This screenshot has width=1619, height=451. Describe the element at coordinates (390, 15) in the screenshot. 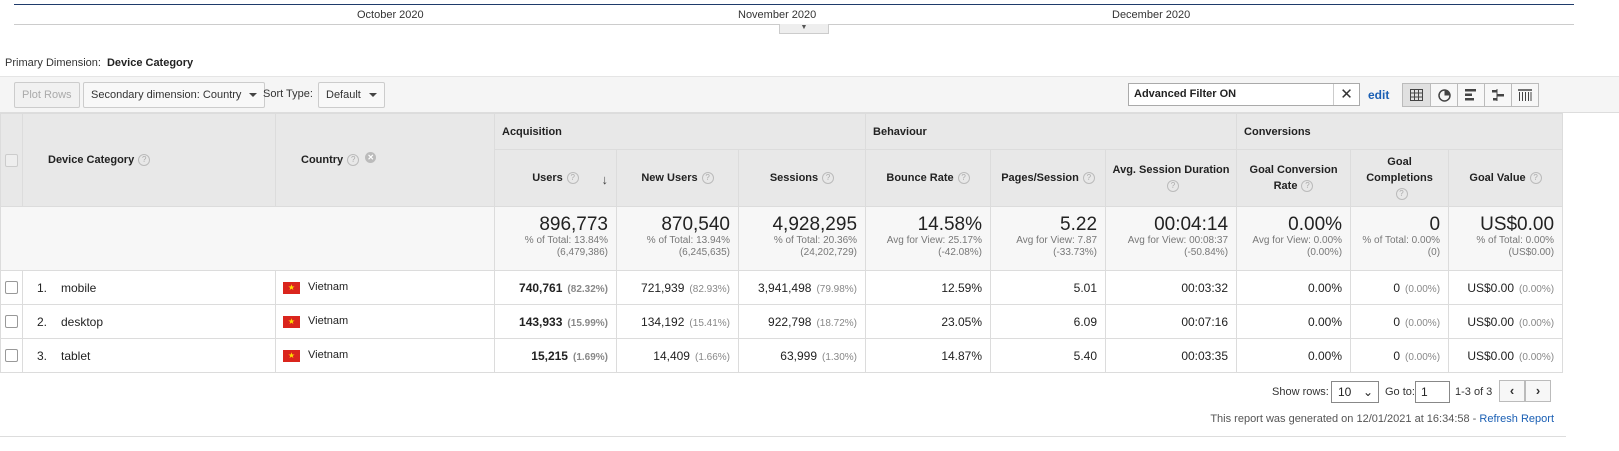

I see `timeline-month-label: October 2020` at that location.